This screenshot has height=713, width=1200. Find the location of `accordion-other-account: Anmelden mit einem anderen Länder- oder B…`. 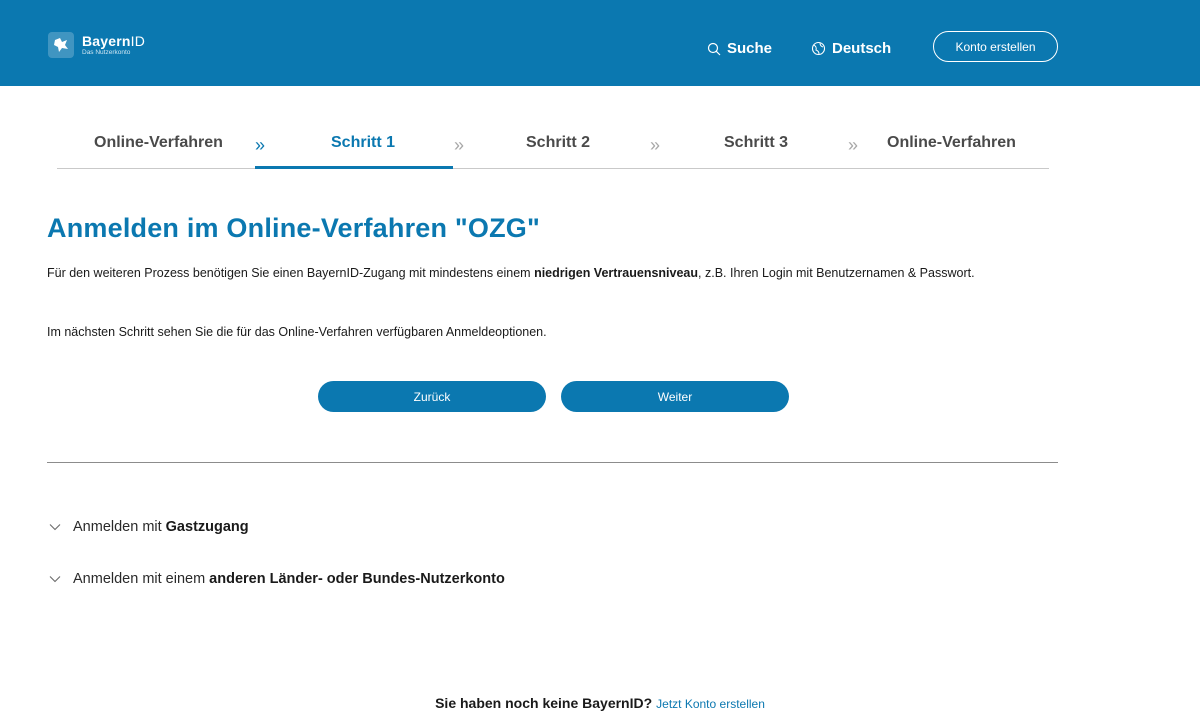

accordion-other-account: Anmelden mit einem anderen Länder- oder B… is located at coordinates (277, 579).